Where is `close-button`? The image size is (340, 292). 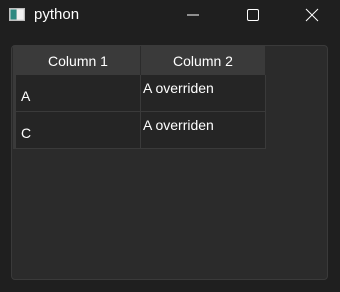
close-button is located at coordinates (312, 15).